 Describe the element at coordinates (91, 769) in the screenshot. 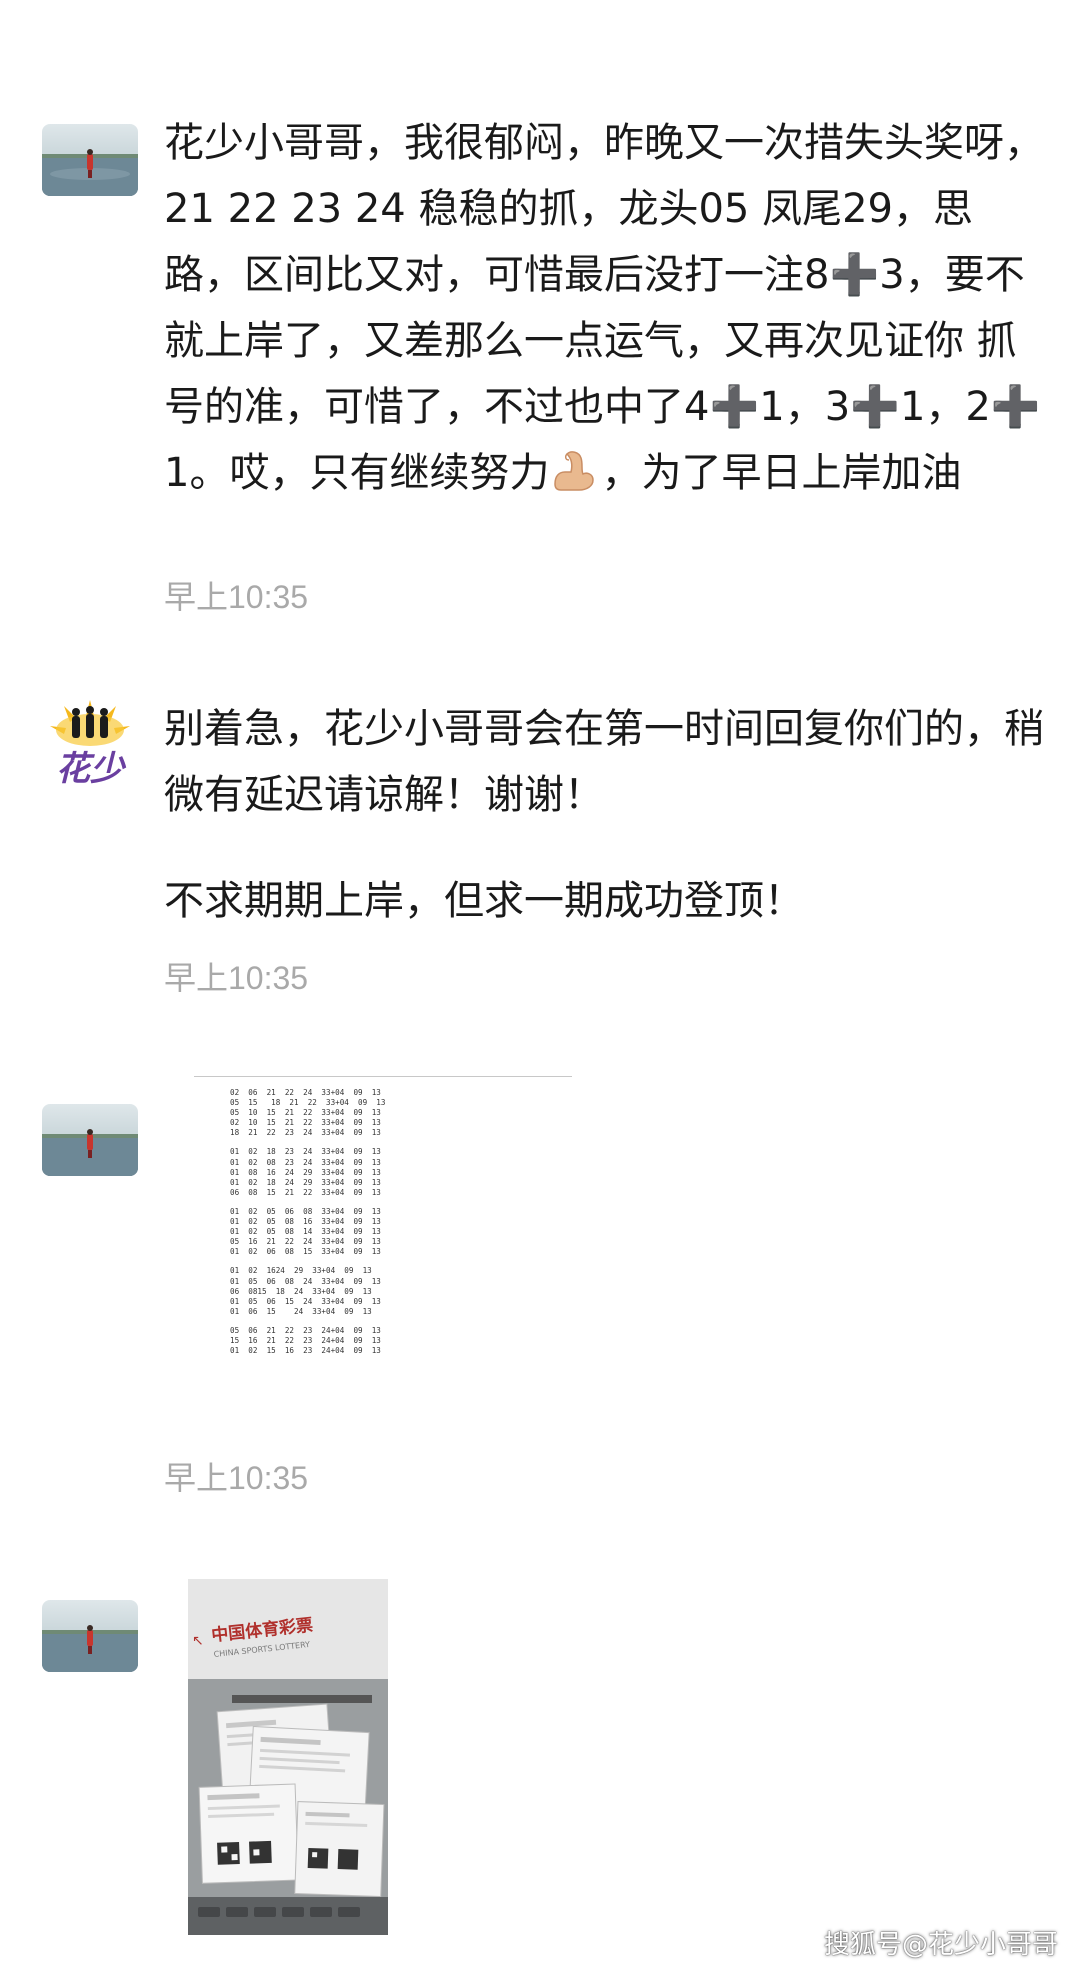

I see `avatar-logo-text: 花少` at that location.